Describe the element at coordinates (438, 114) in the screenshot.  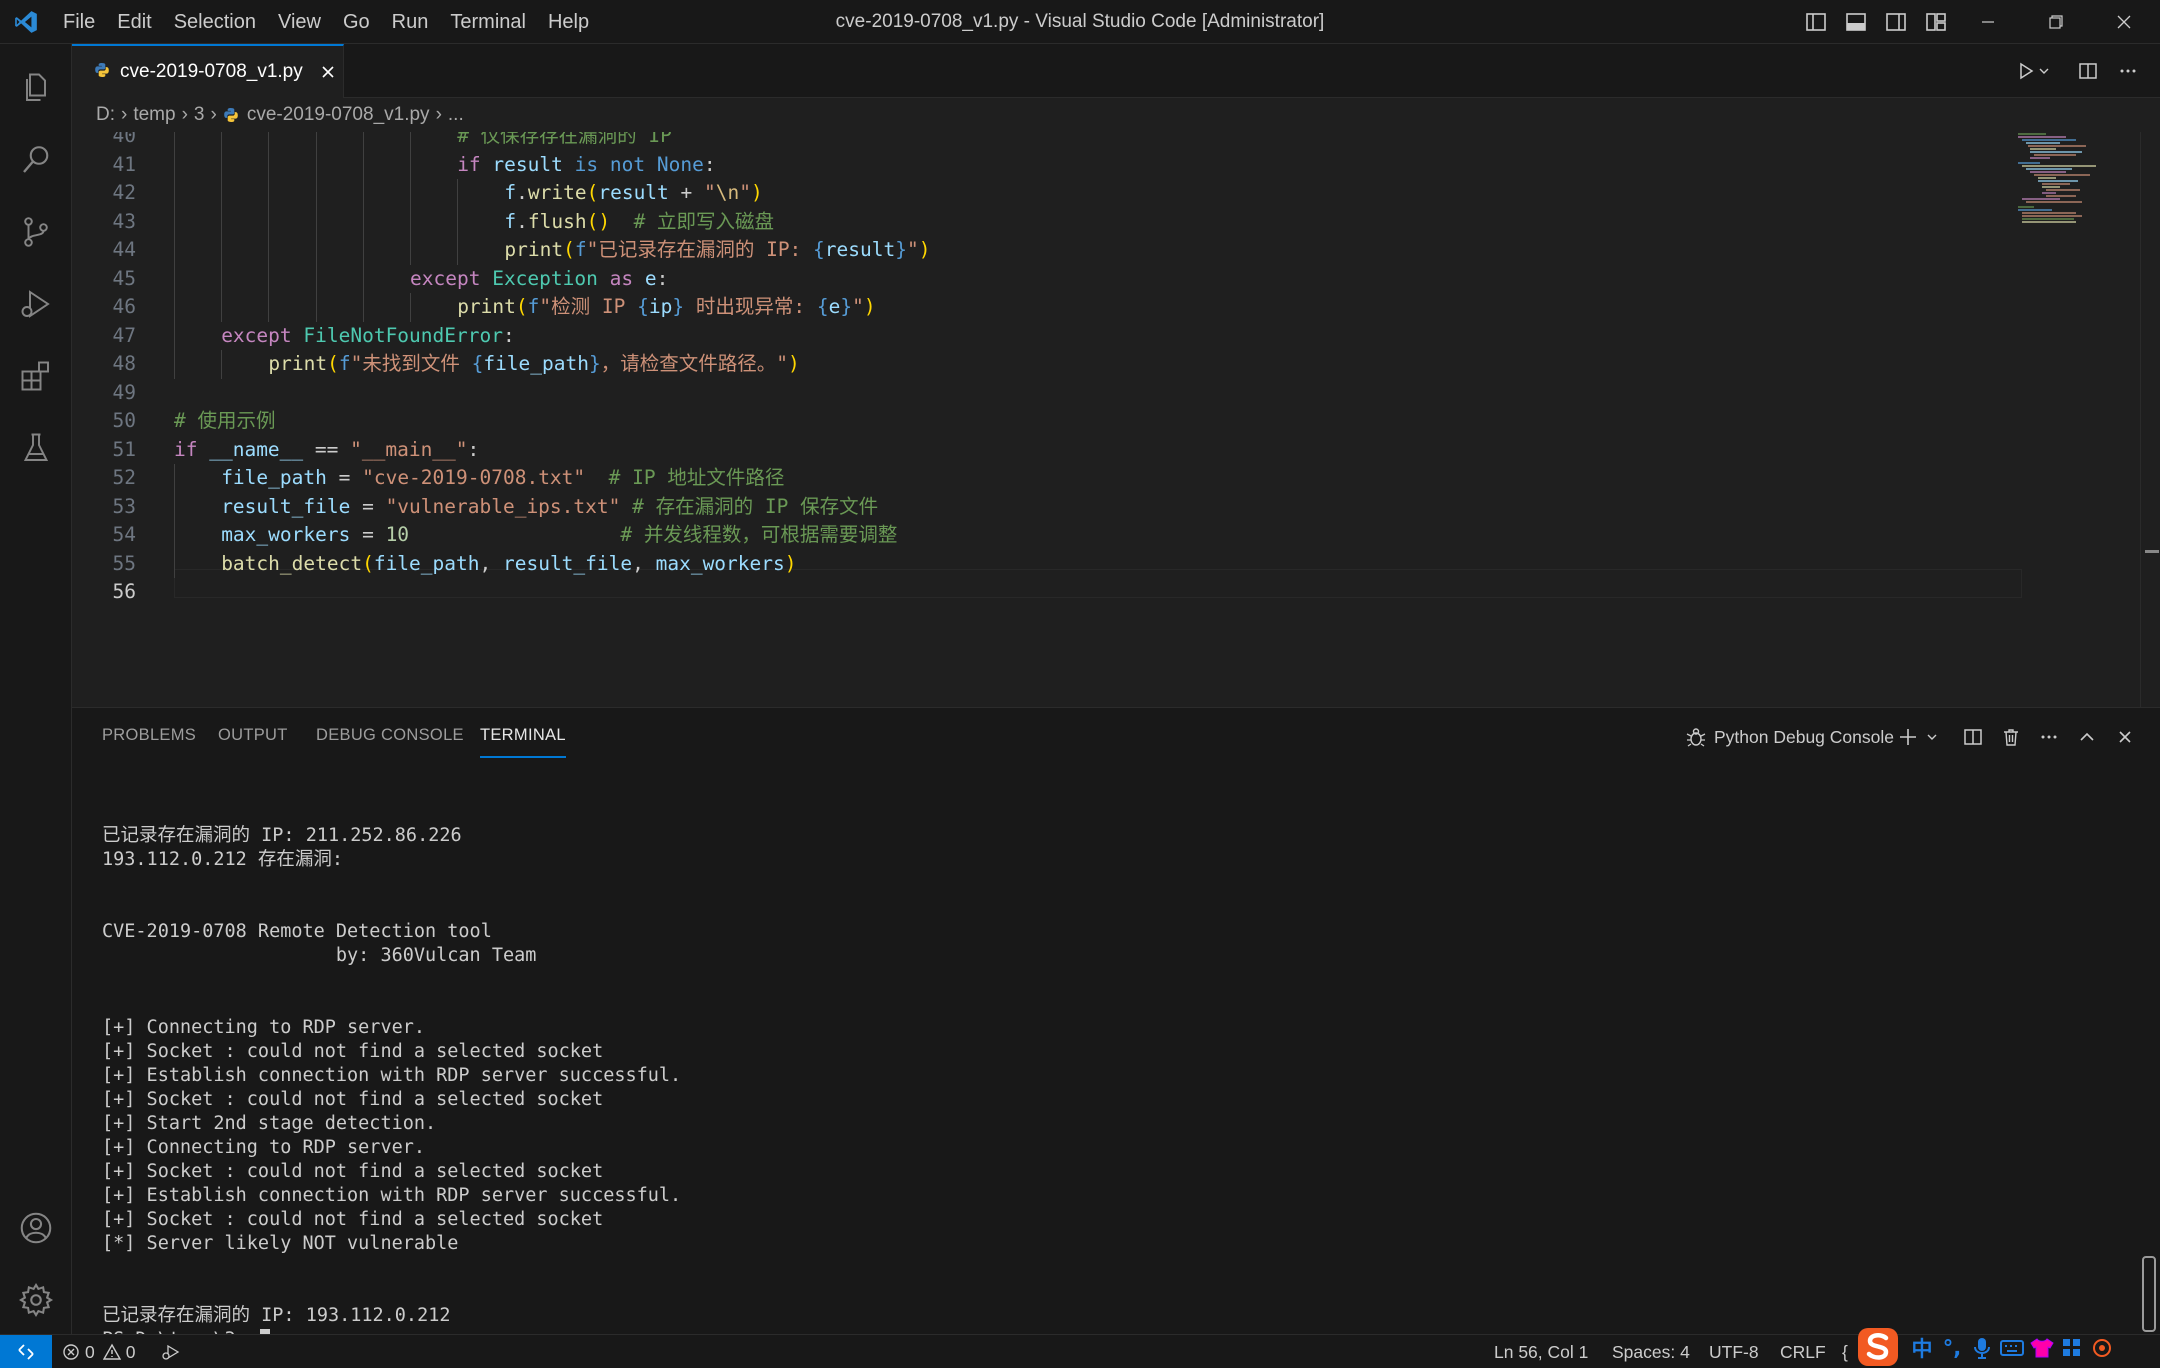
I see `chevron-right-icon: ›` at that location.